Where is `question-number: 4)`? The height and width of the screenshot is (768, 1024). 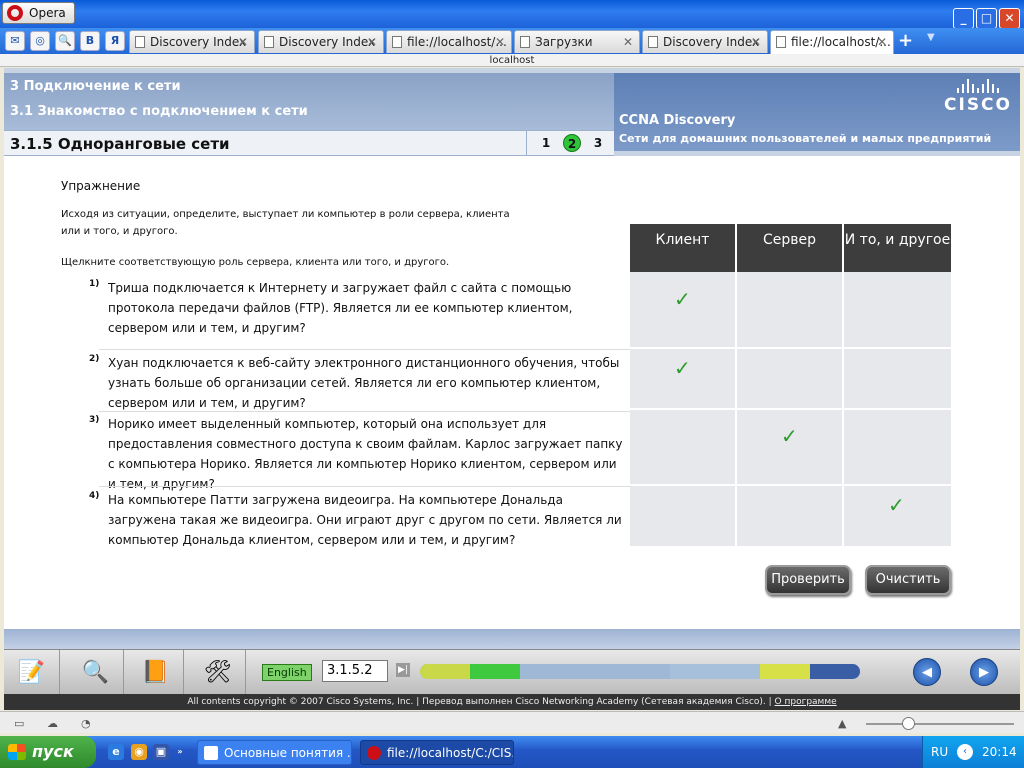 question-number: 4) is located at coordinates (94, 496).